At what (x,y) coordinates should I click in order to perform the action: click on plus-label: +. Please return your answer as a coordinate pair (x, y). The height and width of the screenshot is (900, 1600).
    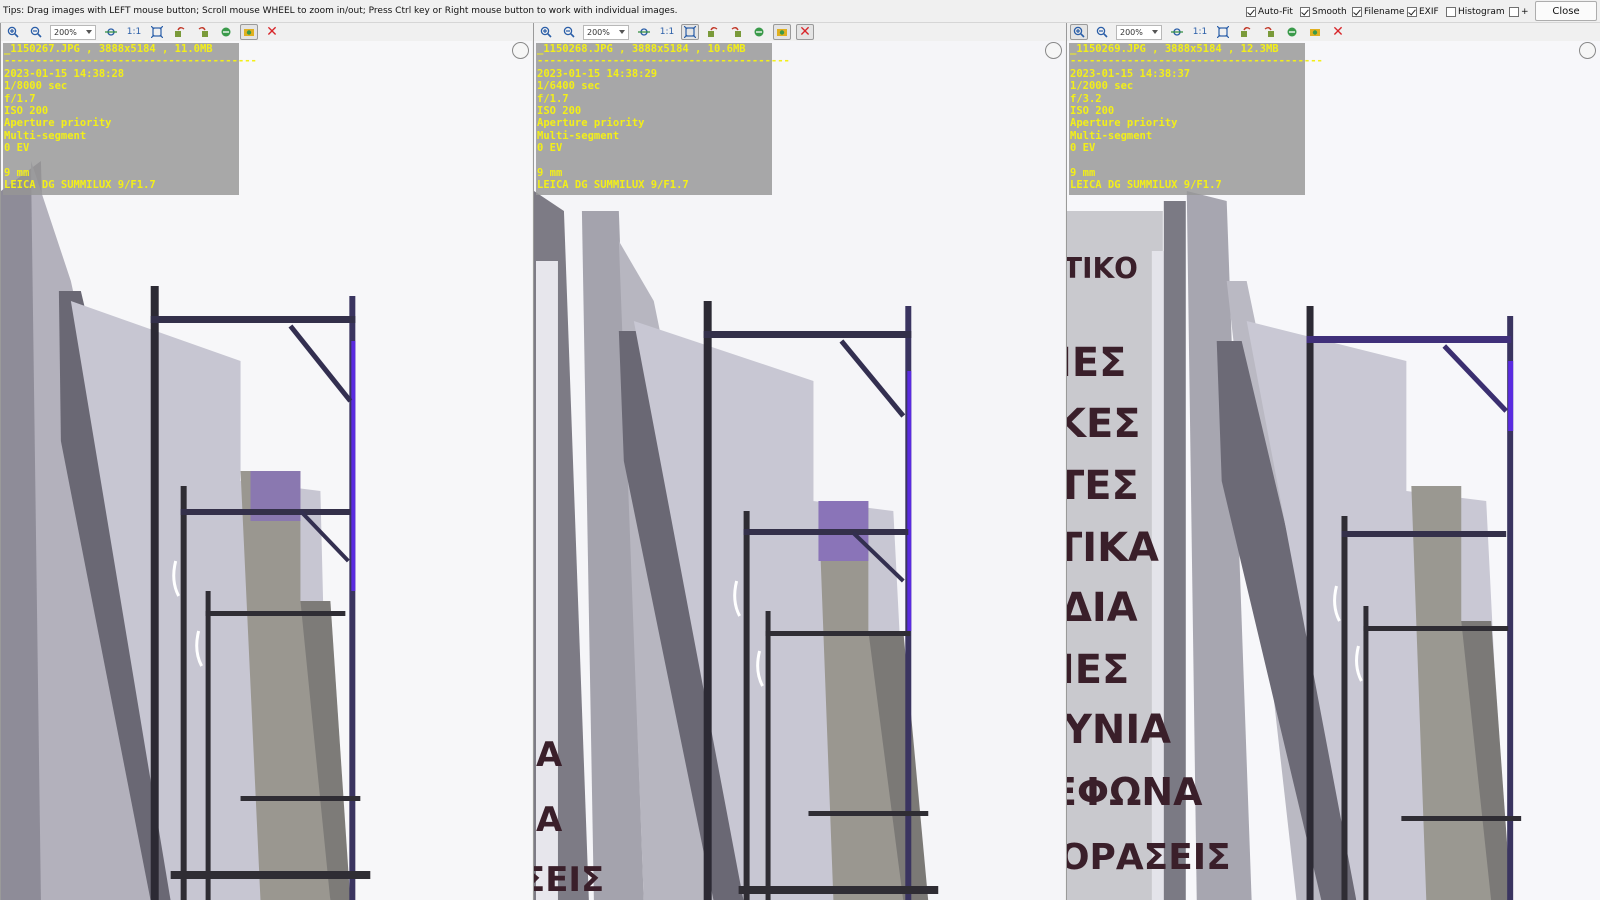
    Looking at the image, I should click on (1525, 11).